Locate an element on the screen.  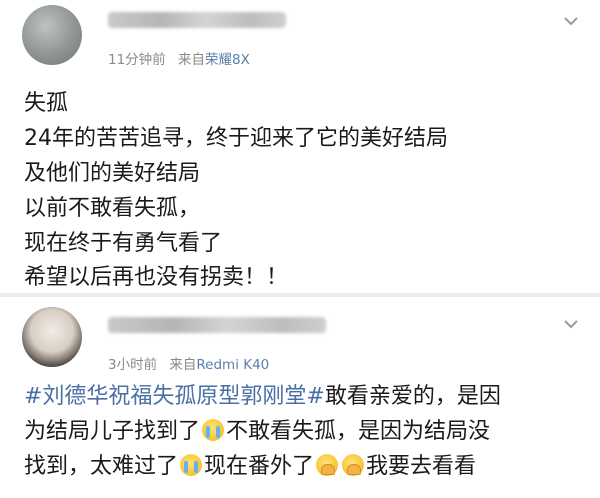
post-source: 荣耀8X is located at coordinates (227, 60).